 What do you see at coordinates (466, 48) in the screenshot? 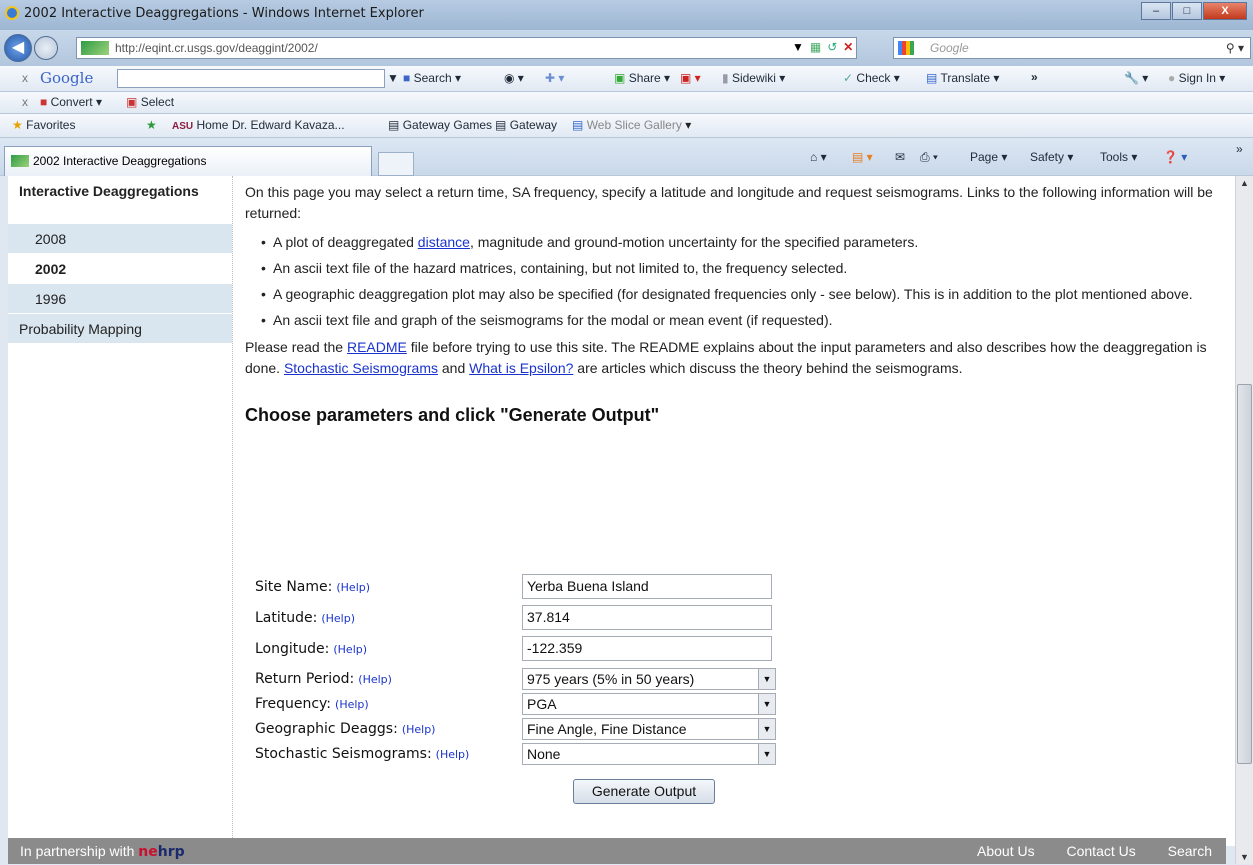
I see `address-bar: http://eqint.cr.usgs.gov/deaggint/2002/` at bounding box center [466, 48].